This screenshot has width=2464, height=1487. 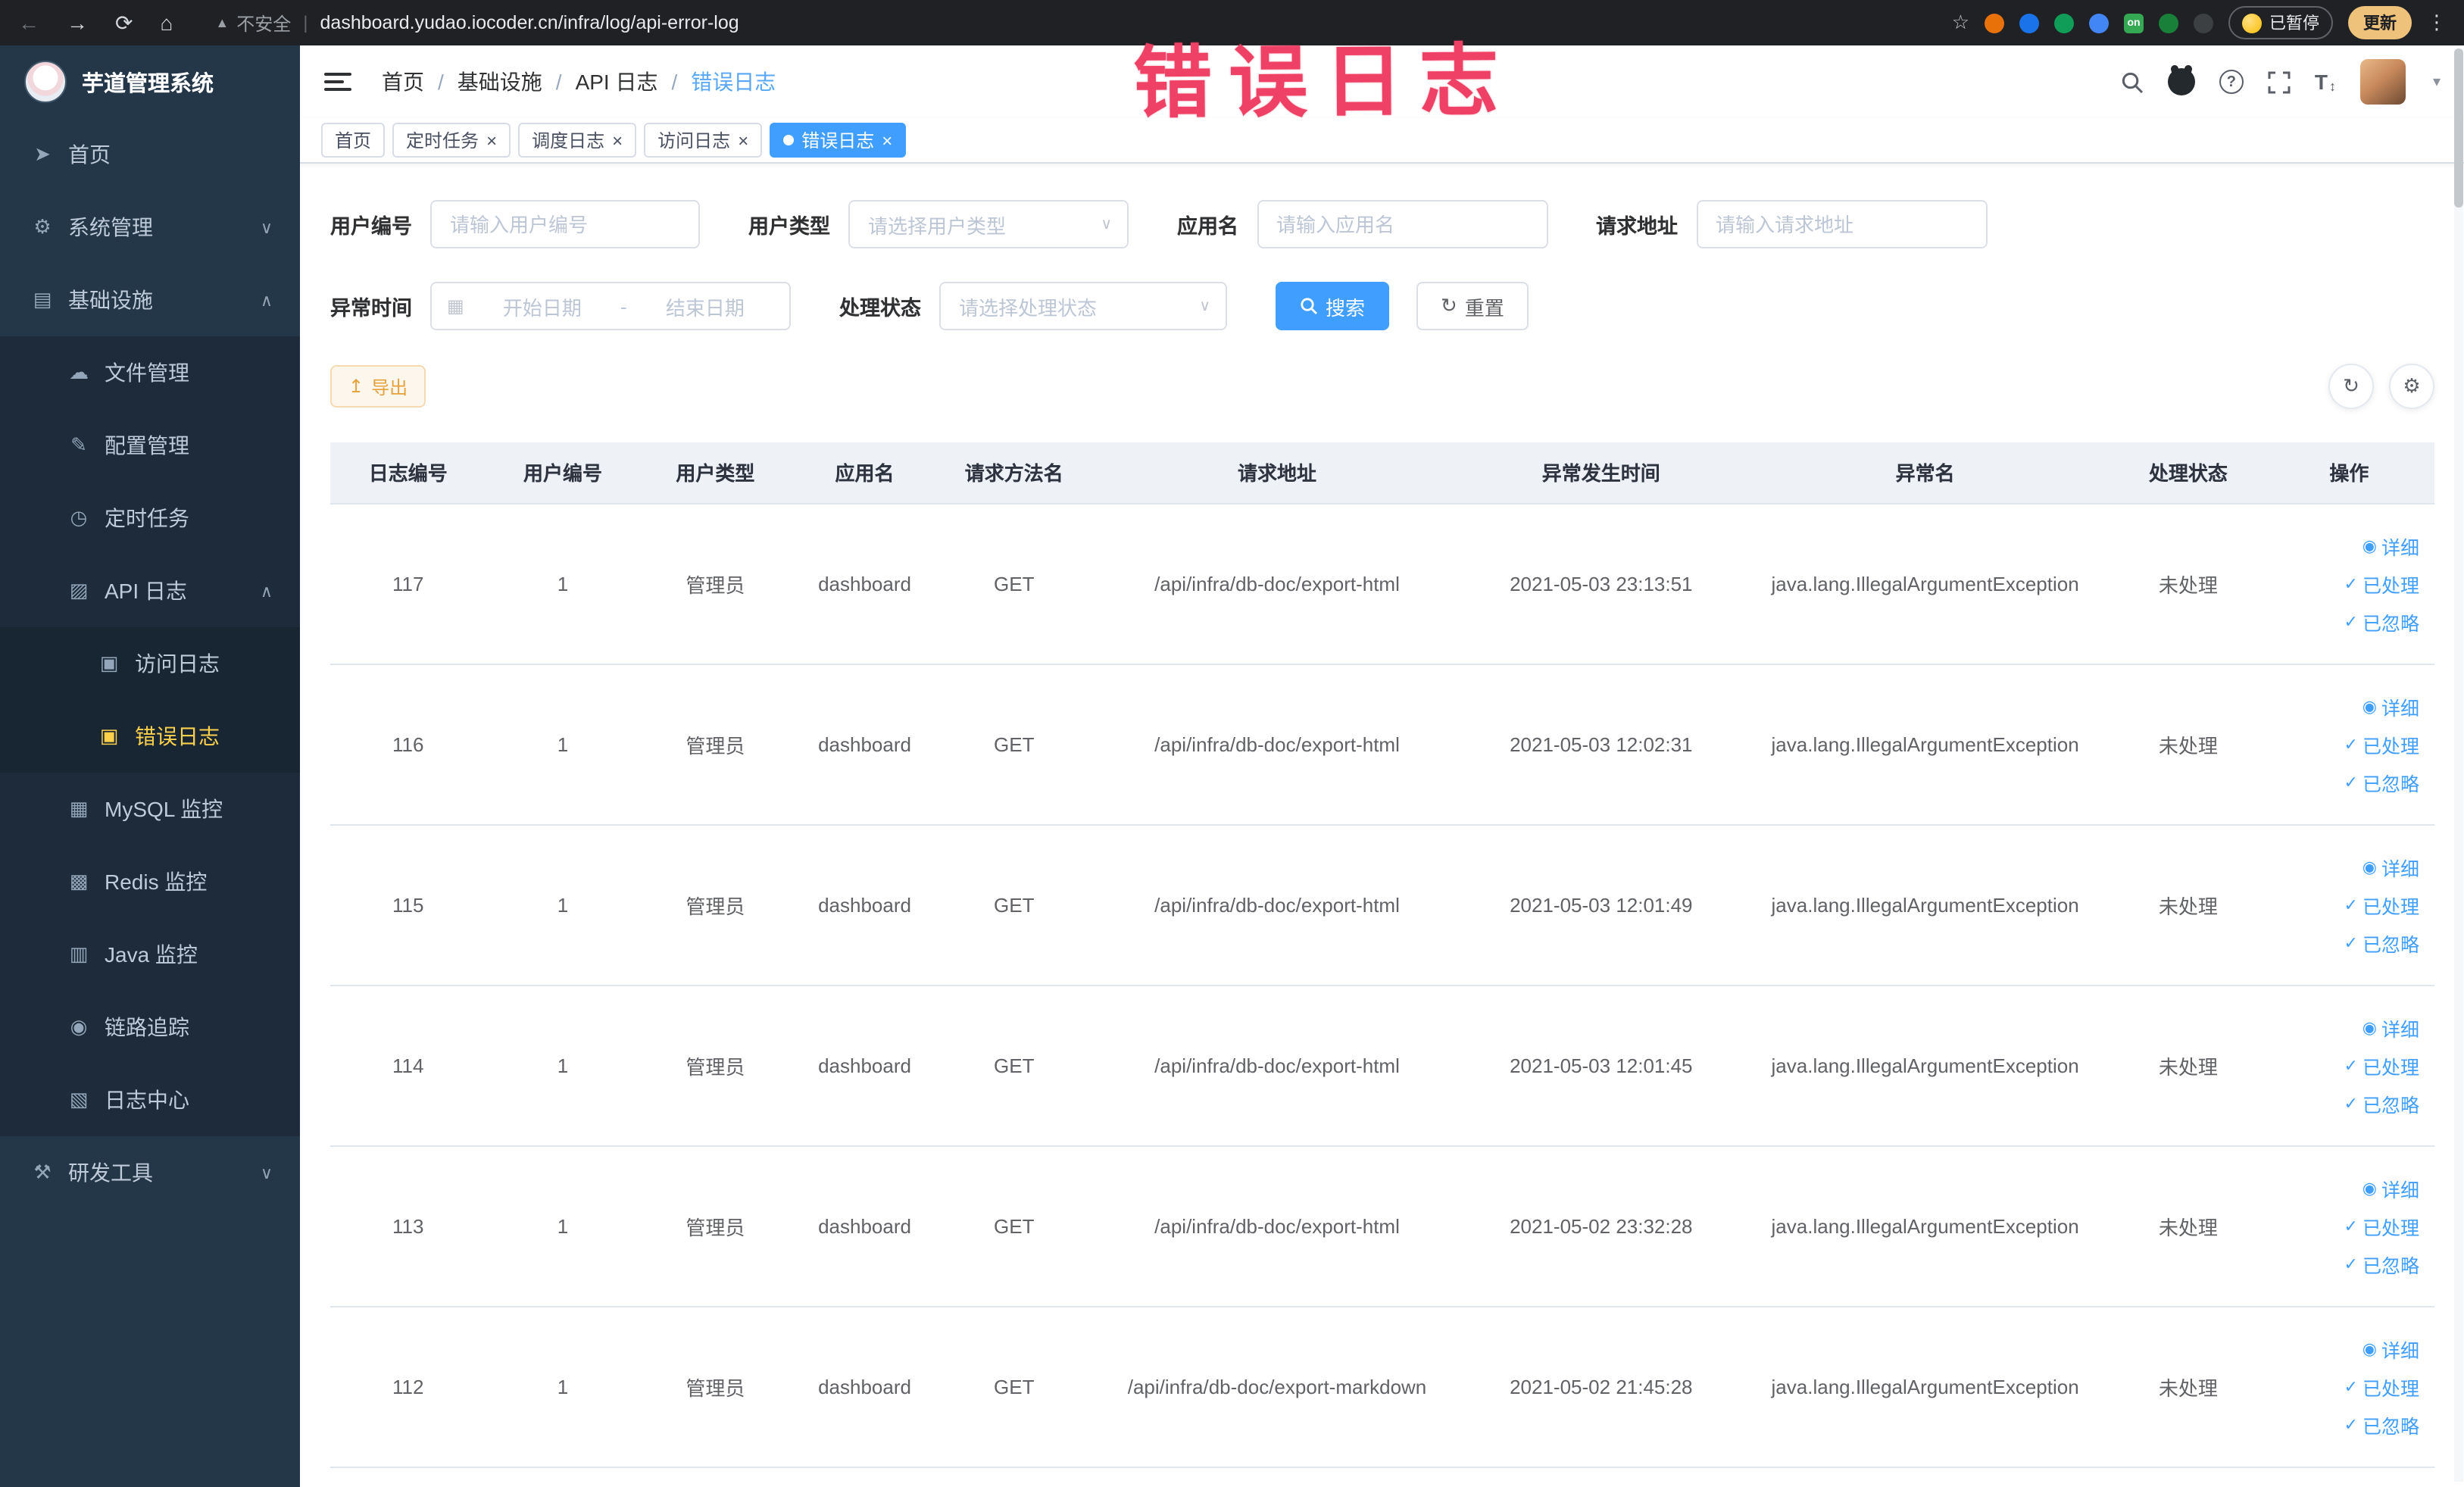 I want to click on refresh-button: ↻, so click(x=2351, y=386).